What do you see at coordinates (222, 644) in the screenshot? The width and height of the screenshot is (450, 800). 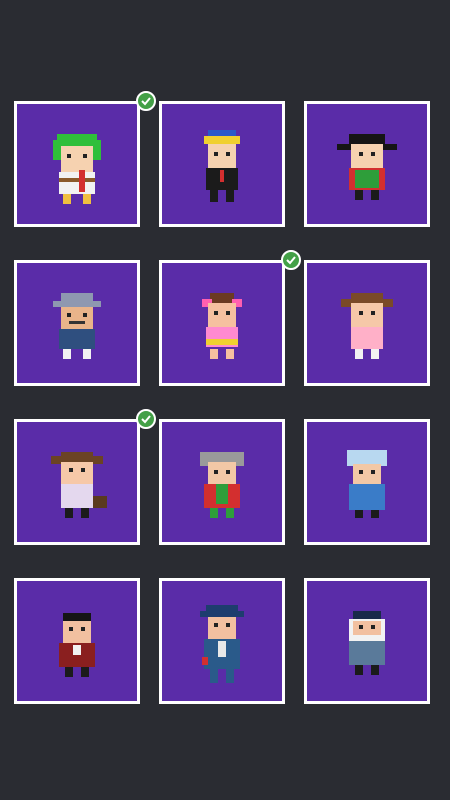 I see `blue-suit-detective-sprite` at bounding box center [222, 644].